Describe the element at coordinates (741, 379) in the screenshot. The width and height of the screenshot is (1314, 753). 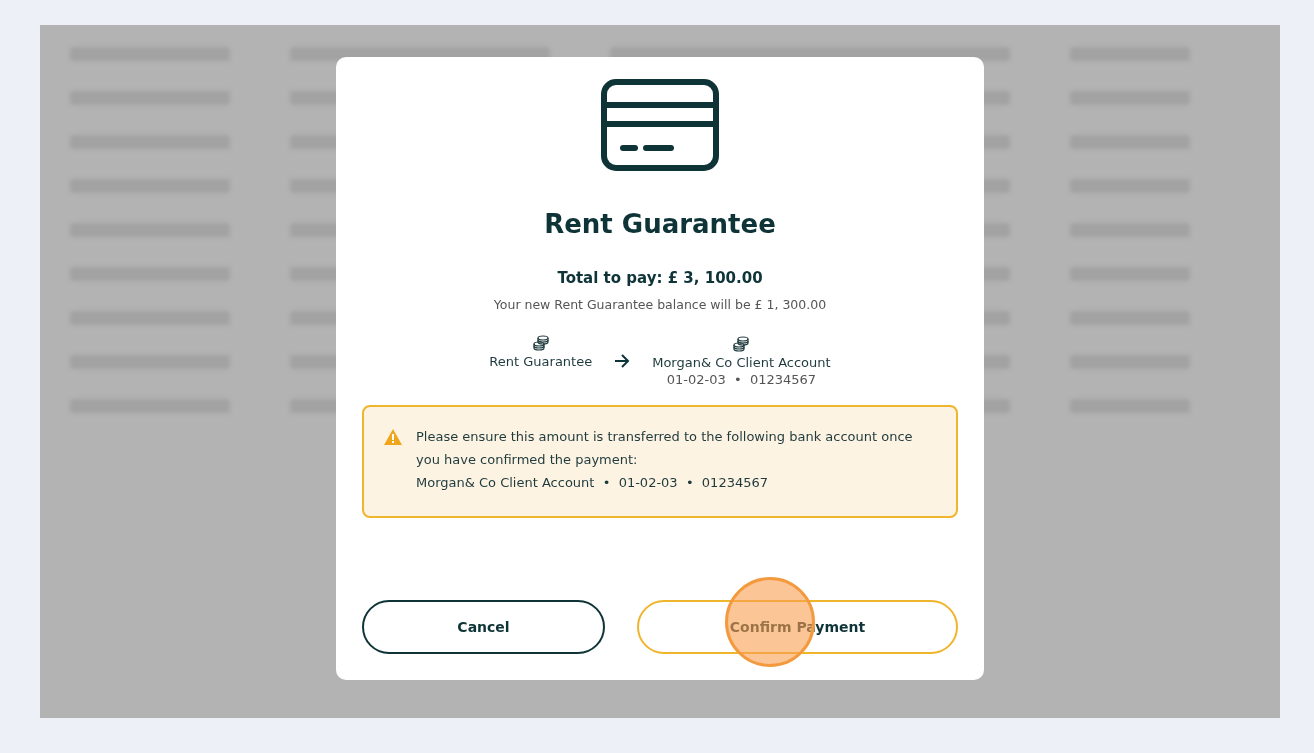
I see `account-details: 01-02-03 • 01234567` at that location.